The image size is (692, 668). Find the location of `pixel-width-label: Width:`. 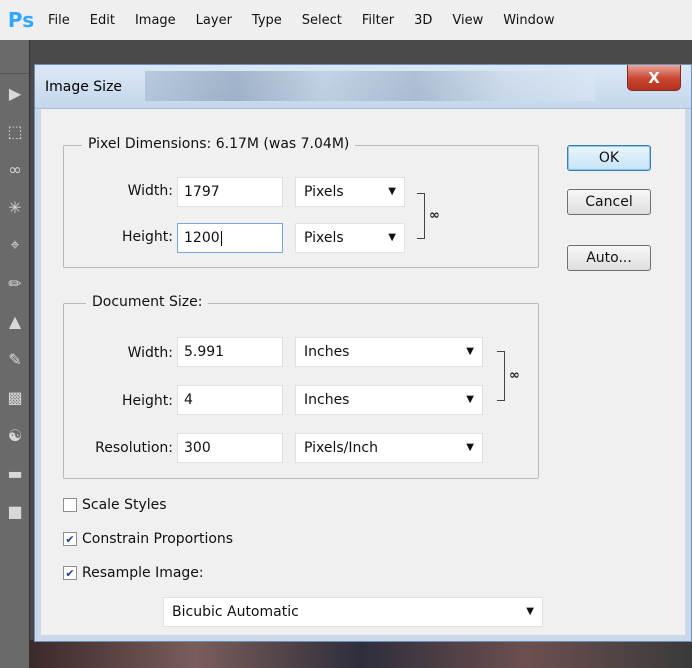

pixel-width-label: Width: is located at coordinates (150, 191).